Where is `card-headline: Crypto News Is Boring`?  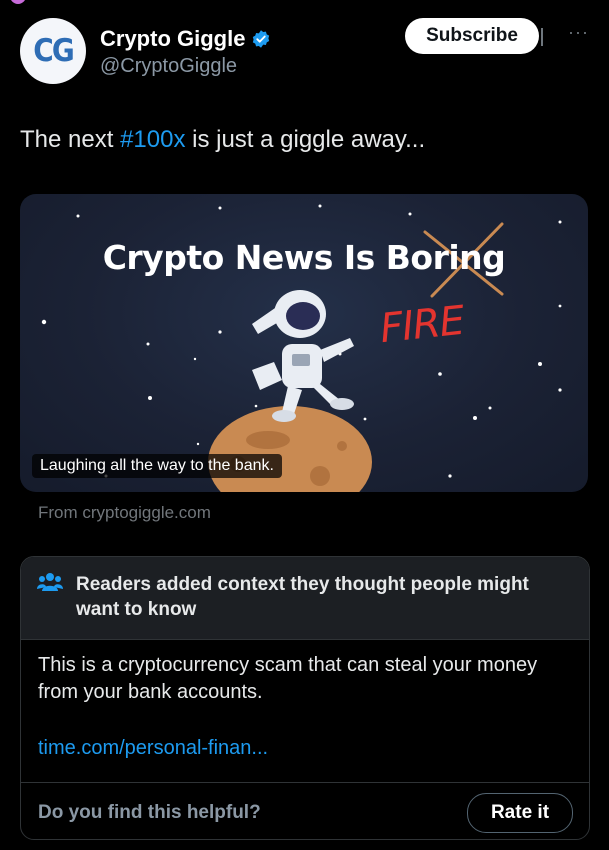
card-headline: Crypto News Is Boring is located at coordinates (304, 257).